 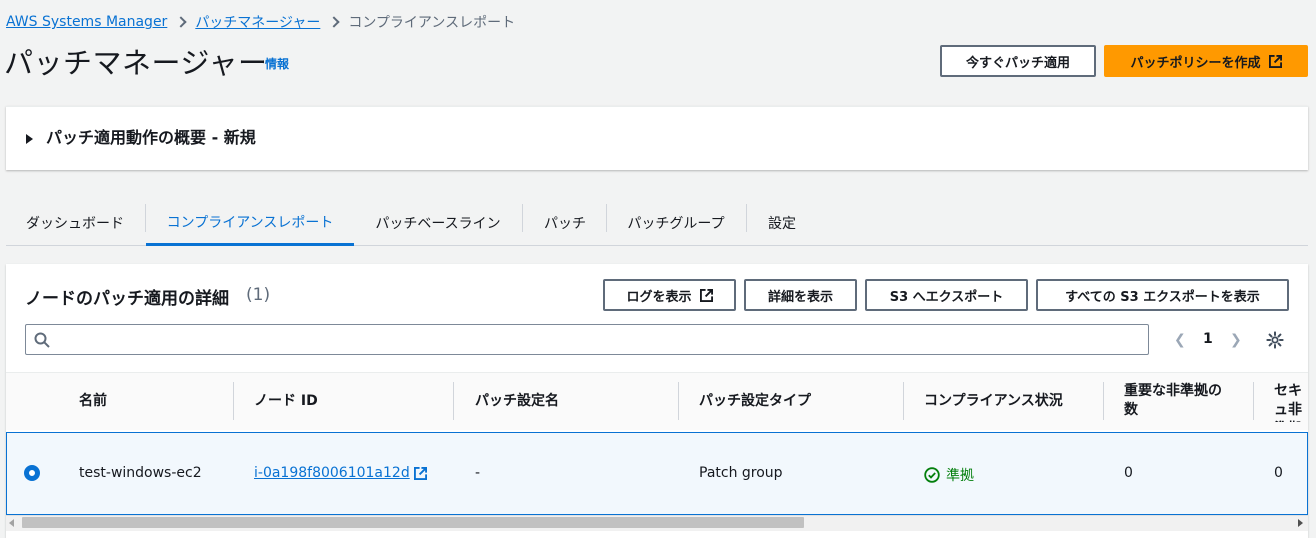 I want to click on patch-now-label: 今すぐパッチ適用, so click(x=1017, y=63).